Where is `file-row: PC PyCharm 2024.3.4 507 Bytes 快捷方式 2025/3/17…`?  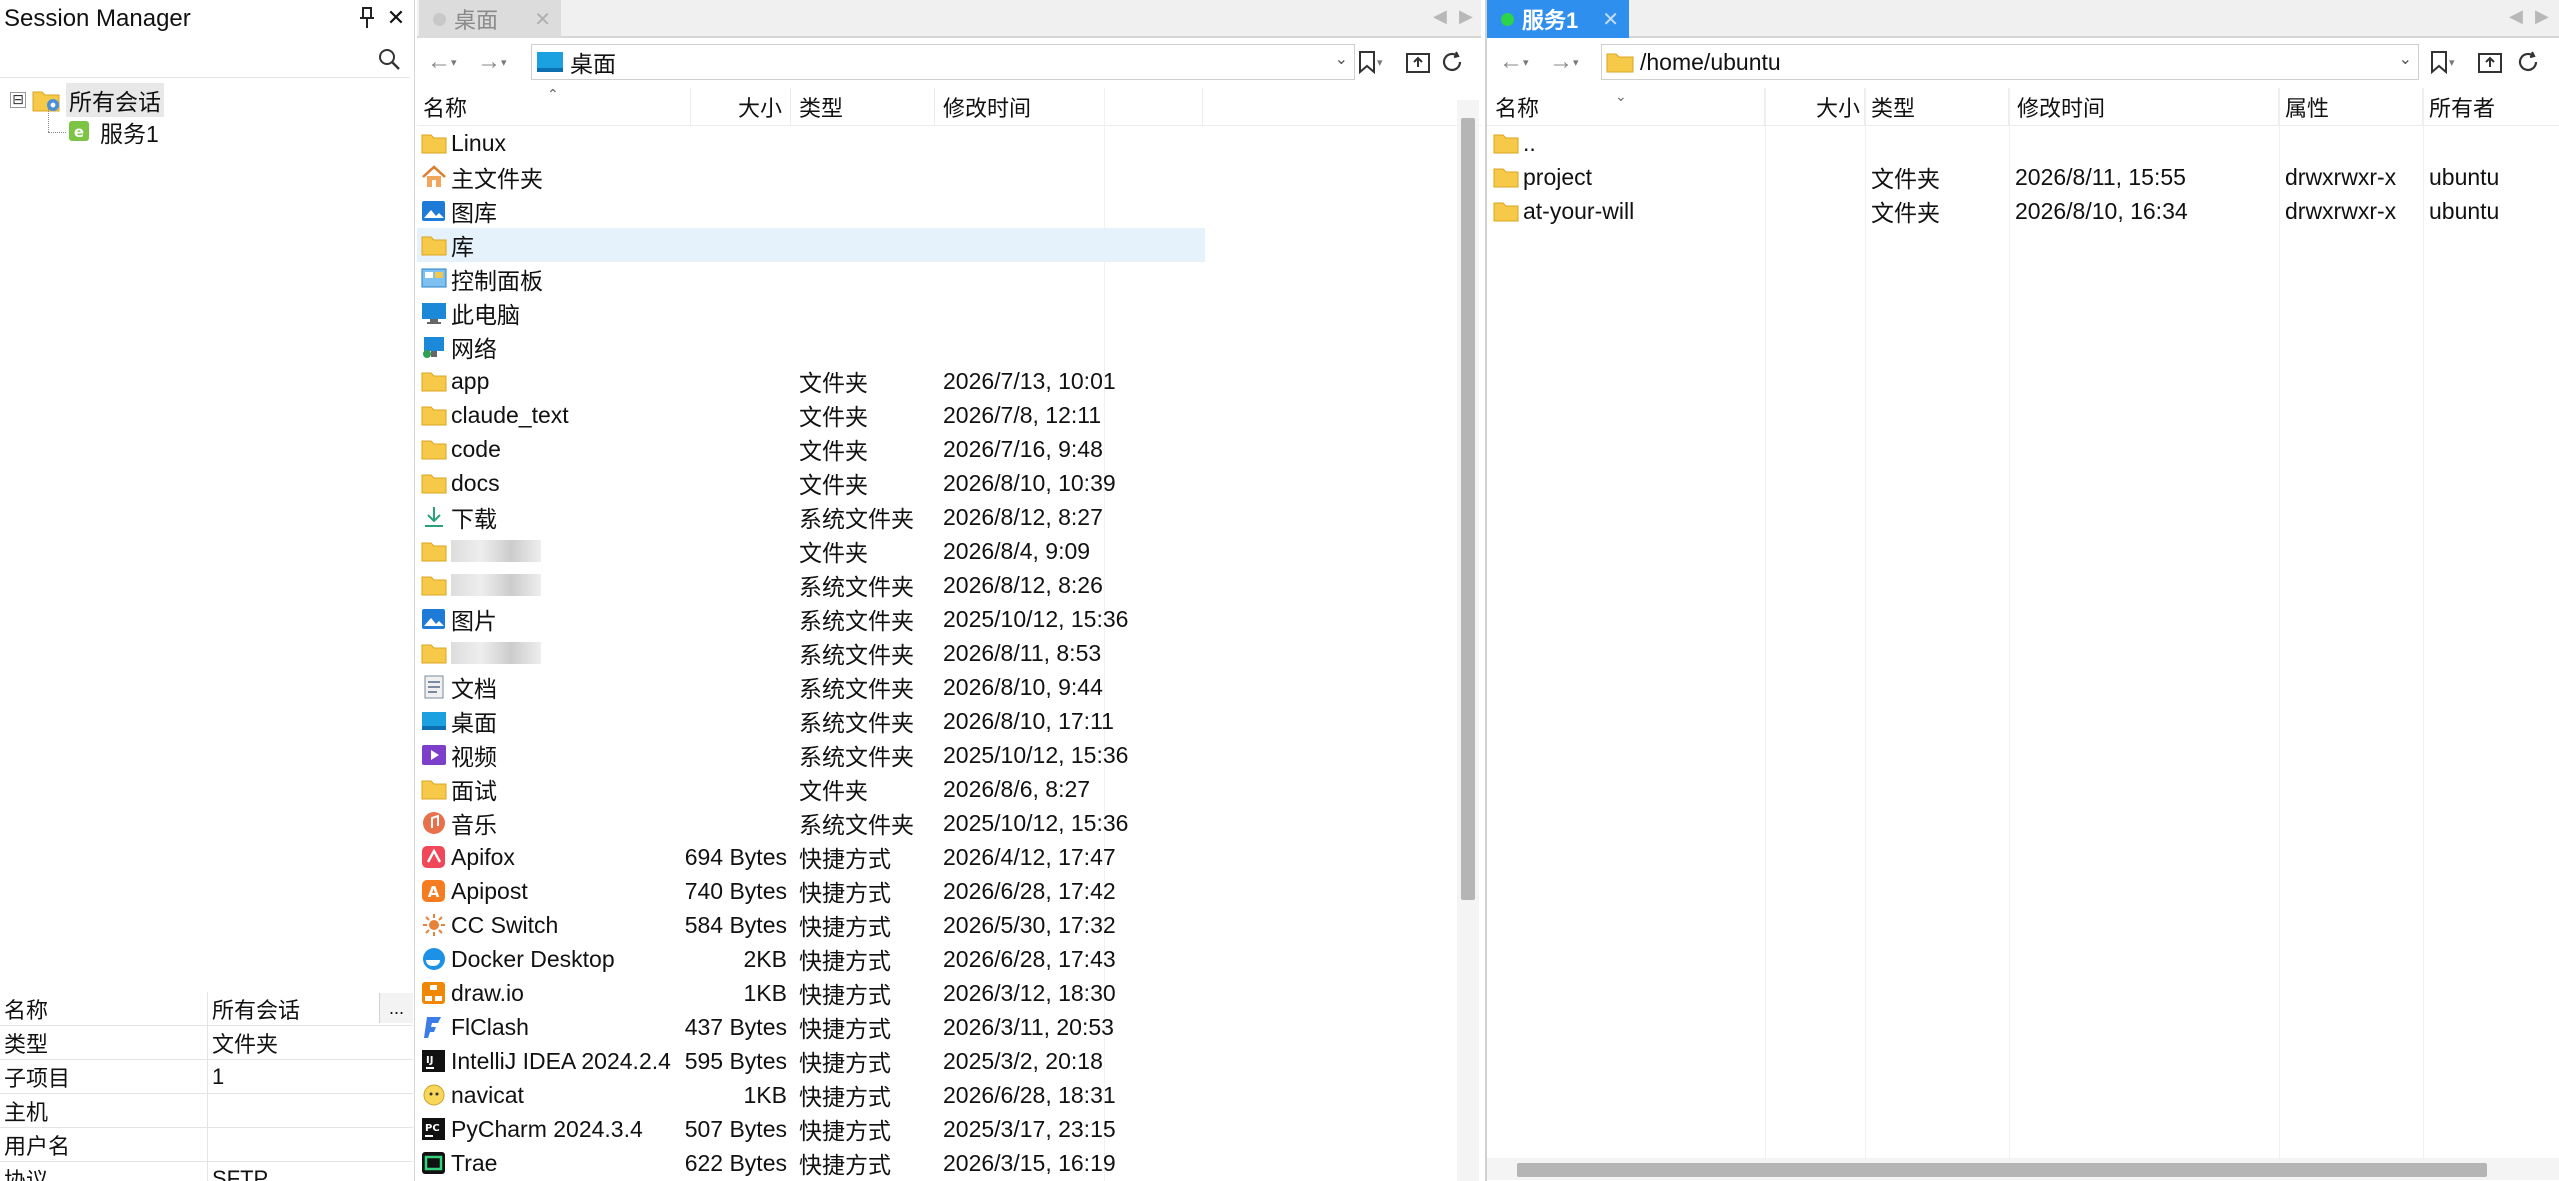
file-row: PC PyCharm 2024.3.4 507 Bytes 快捷方式 2025/3/17… is located at coordinates (811, 1129).